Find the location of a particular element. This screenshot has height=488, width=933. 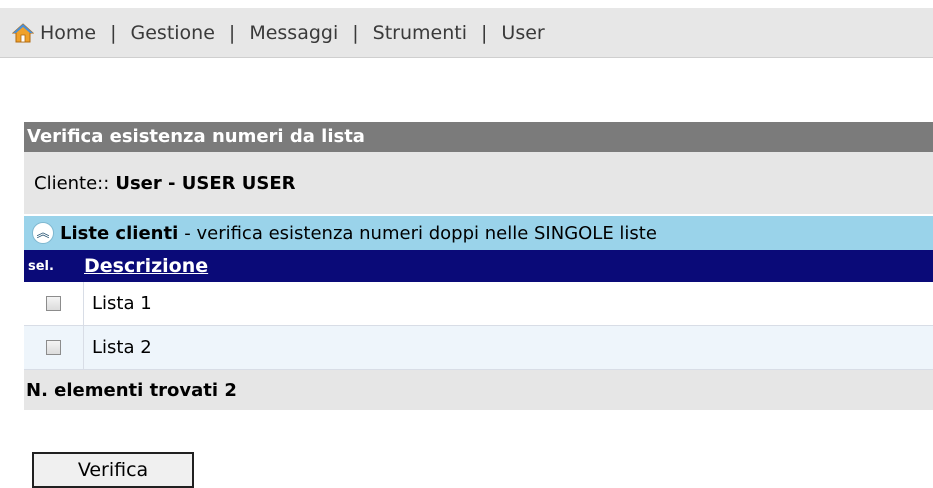

row-label: Lista 1 is located at coordinates (122, 303).